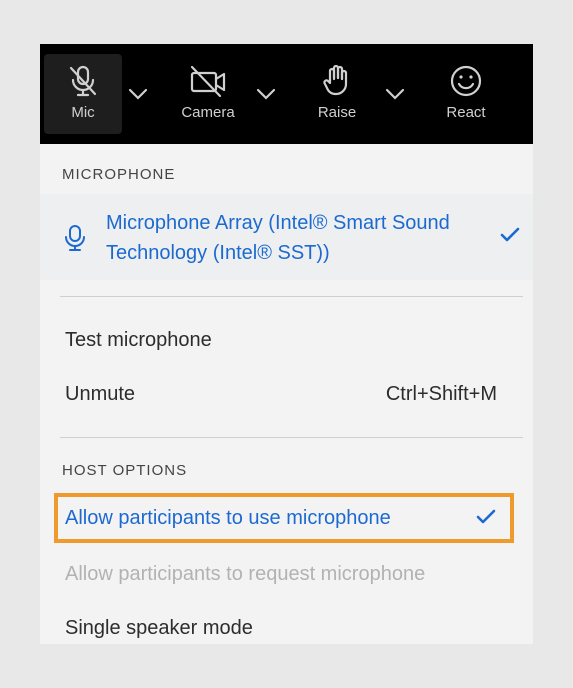 Image resolution: width=573 pixels, height=688 pixels. Describe the element at coordinates (266, 94) in the screenshot. I see `camera-options-chevron-down-icon` at that location.